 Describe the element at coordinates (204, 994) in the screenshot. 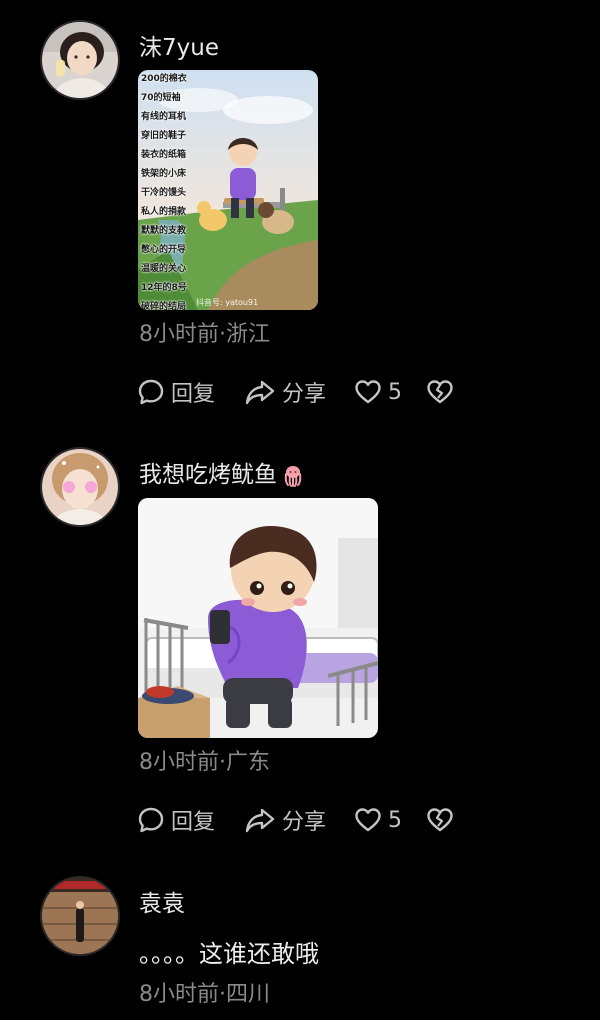

I see `time-location: 8小时前·四川` at that location.